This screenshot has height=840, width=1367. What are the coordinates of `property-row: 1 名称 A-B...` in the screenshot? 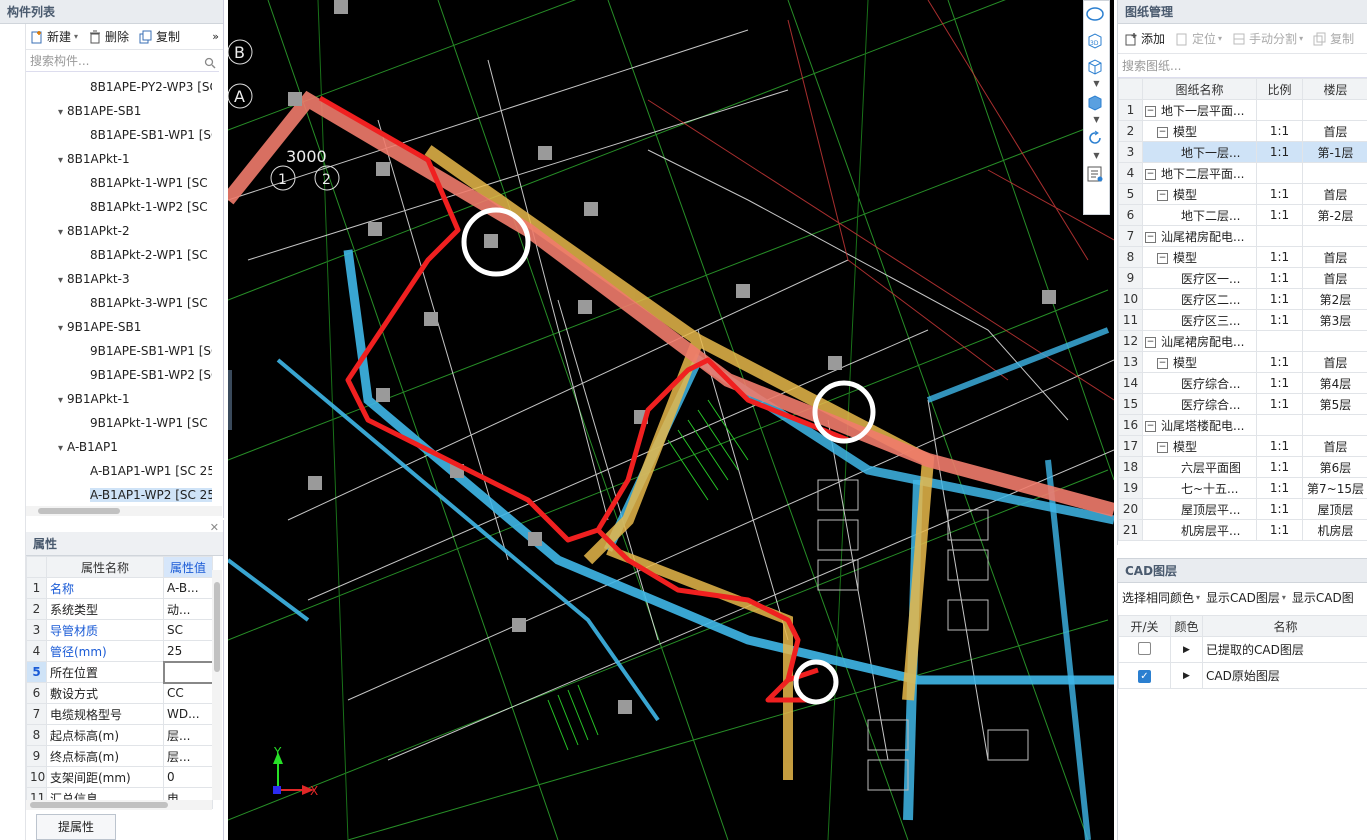 It's located at (119, 588).